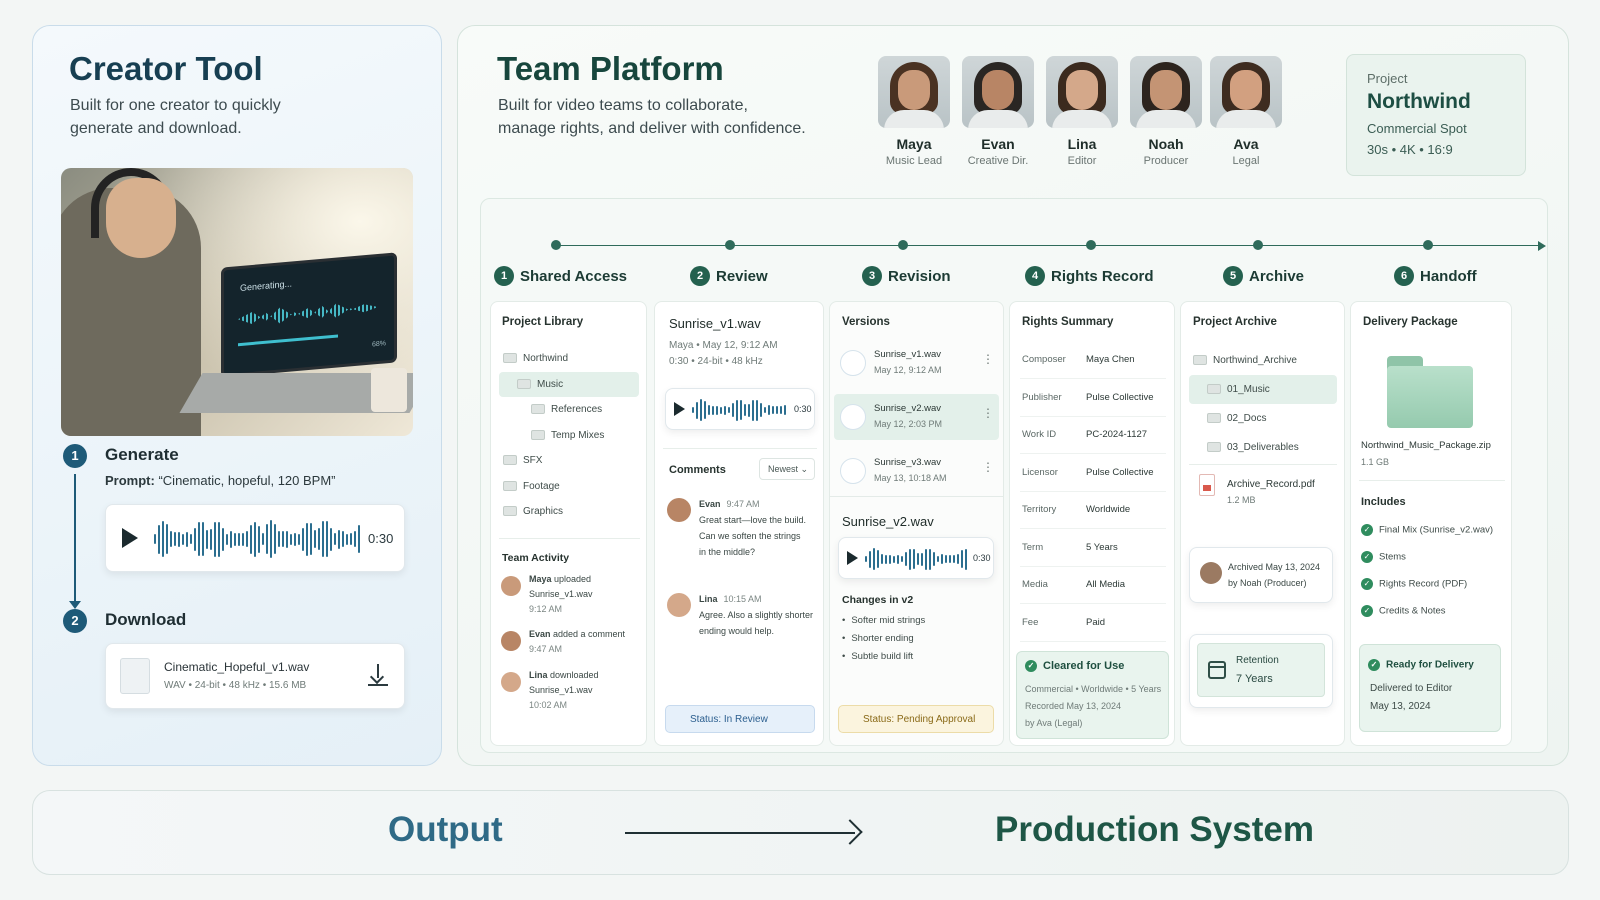 This screenshot has width=1600, height=900. What do you see at coordinates (679, 409) in the screenshot?
I see `review-play-button` at bounding box center [679, 409].